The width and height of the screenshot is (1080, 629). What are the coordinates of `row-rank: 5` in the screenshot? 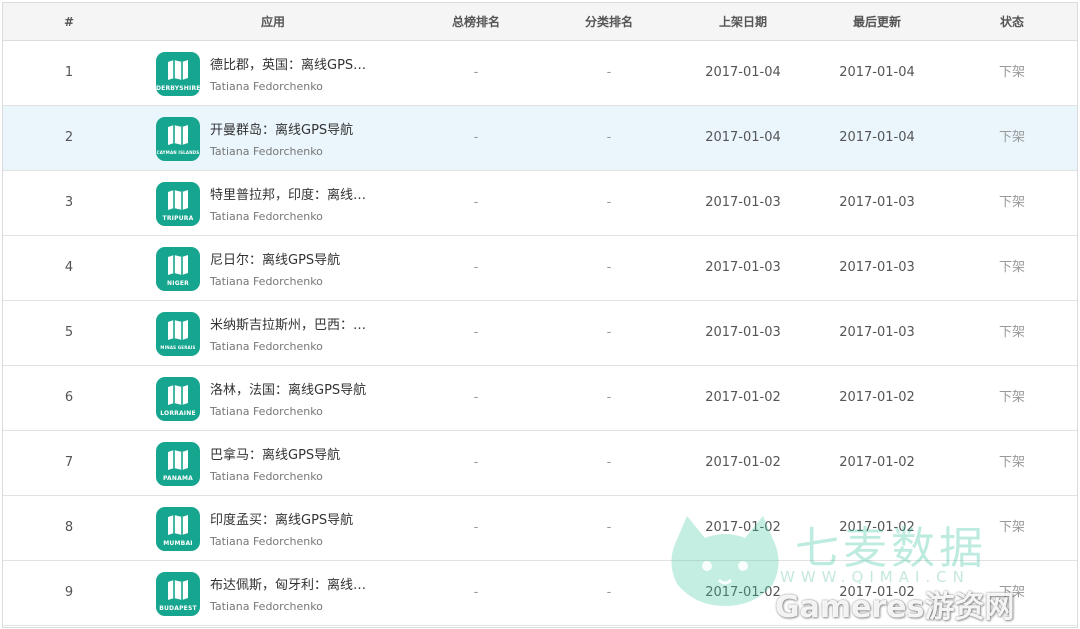 It's located at (69, 332).